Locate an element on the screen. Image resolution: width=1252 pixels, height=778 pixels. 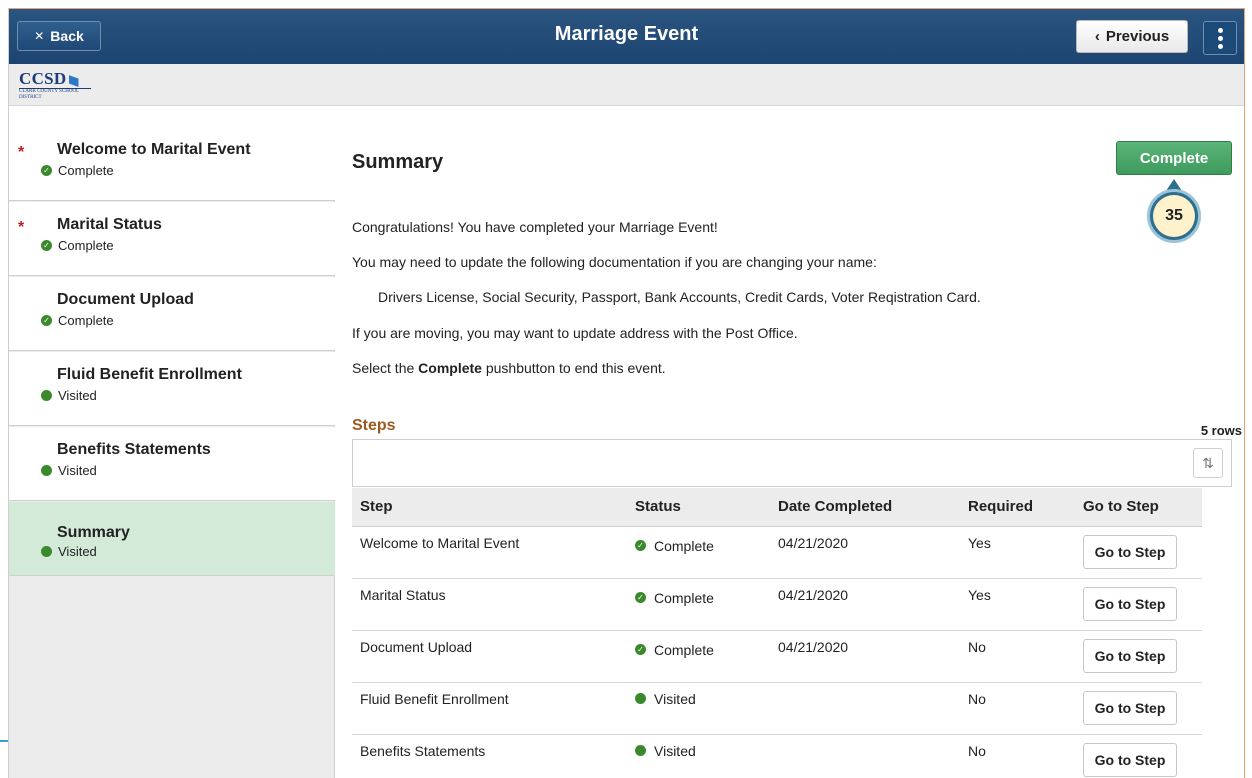
column-header-required: Required is located at coordinates (1017, 507).